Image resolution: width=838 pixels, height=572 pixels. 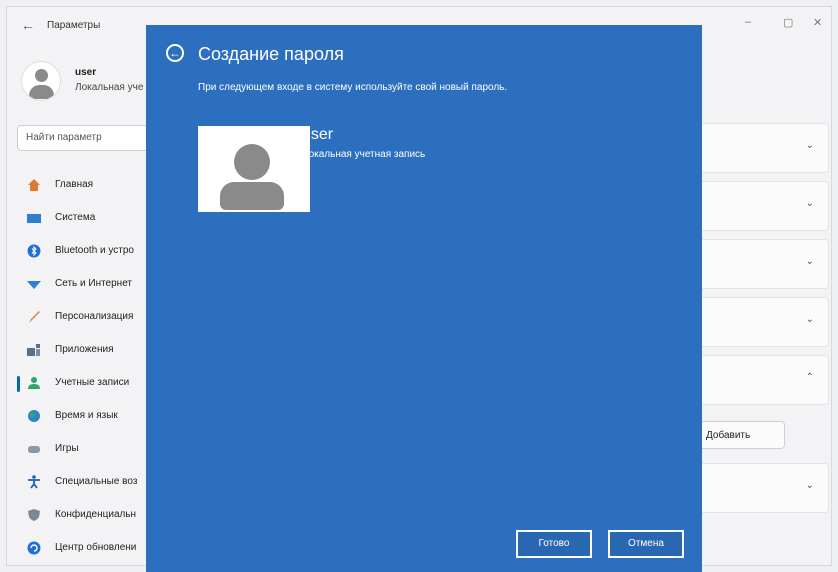 I want to click on sidebar-item-label: Сеть и Интернет, so click(x=94, y=283).